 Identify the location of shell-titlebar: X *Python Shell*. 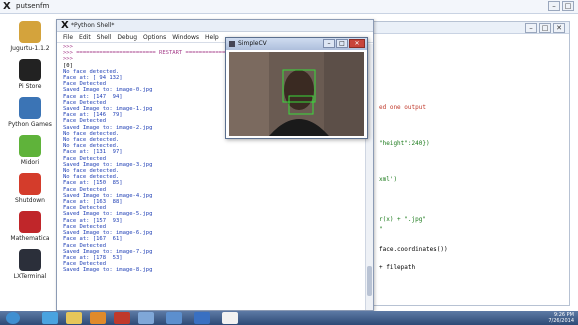
(215, 26).